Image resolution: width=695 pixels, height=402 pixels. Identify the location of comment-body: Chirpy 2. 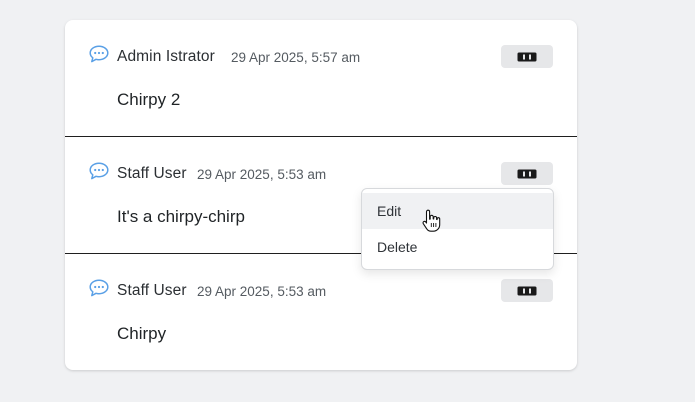
(149, 99).